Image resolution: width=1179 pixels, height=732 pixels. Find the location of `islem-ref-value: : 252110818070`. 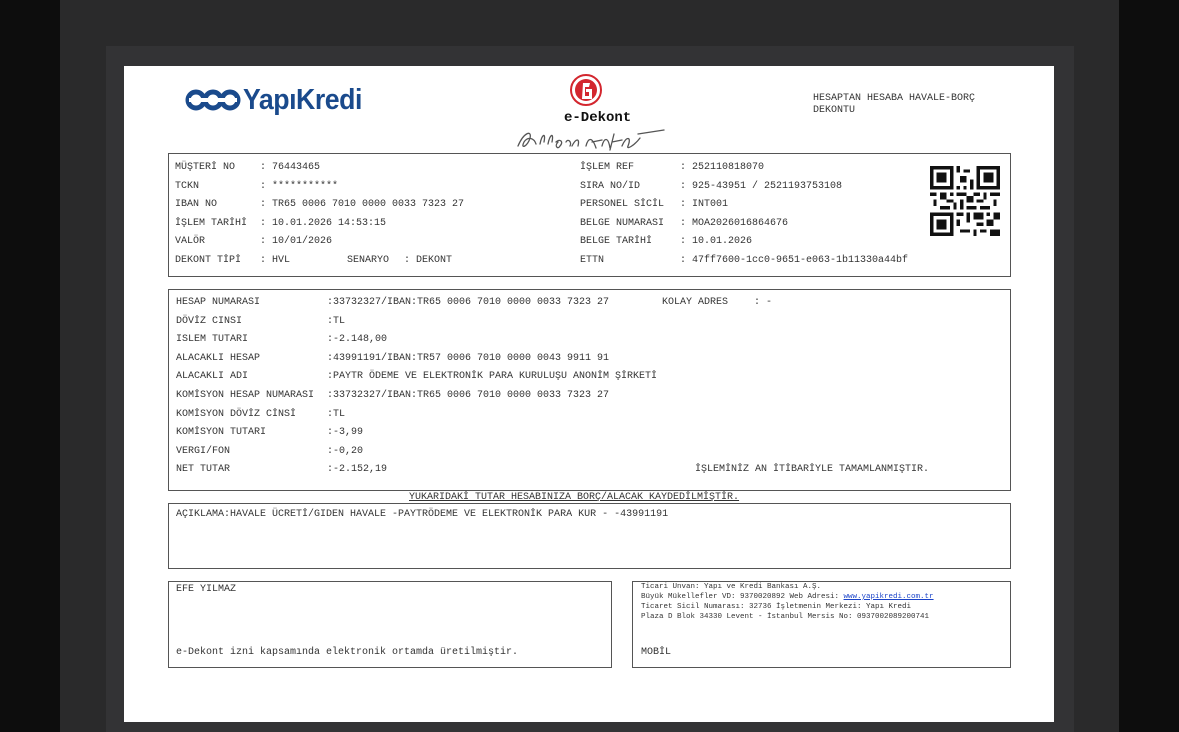

islem-ref-value: : 252110818070 is located at coordinates (722, 167).